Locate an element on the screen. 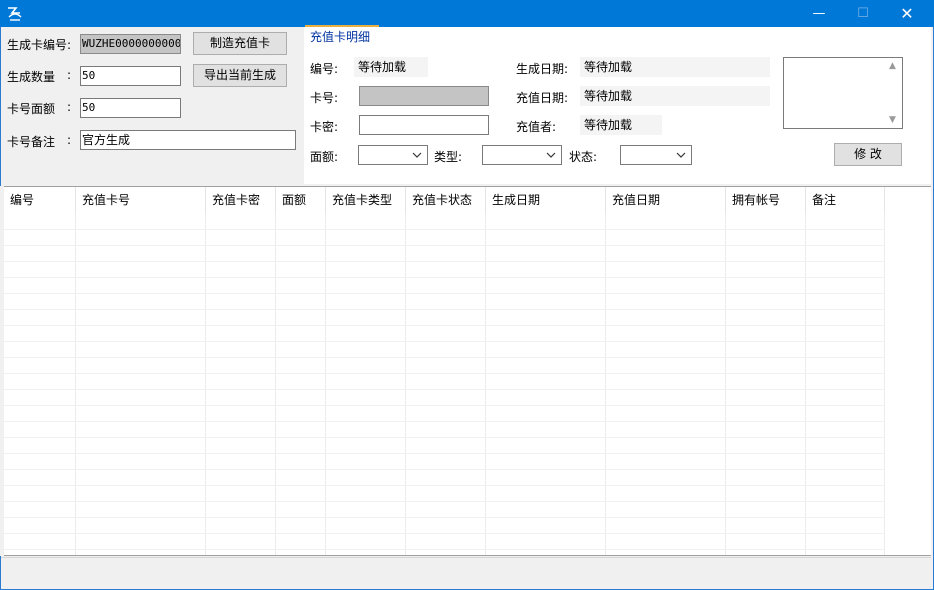  face-value-field: 50 is located at coordinates (130, 108).